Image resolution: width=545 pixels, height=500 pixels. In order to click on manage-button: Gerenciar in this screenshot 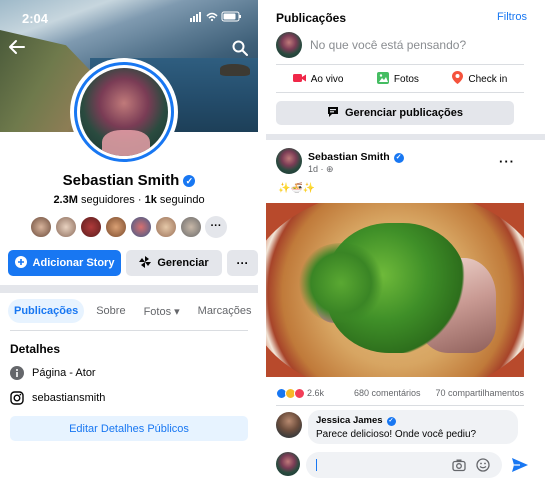, I will do `click(174, 263)`.